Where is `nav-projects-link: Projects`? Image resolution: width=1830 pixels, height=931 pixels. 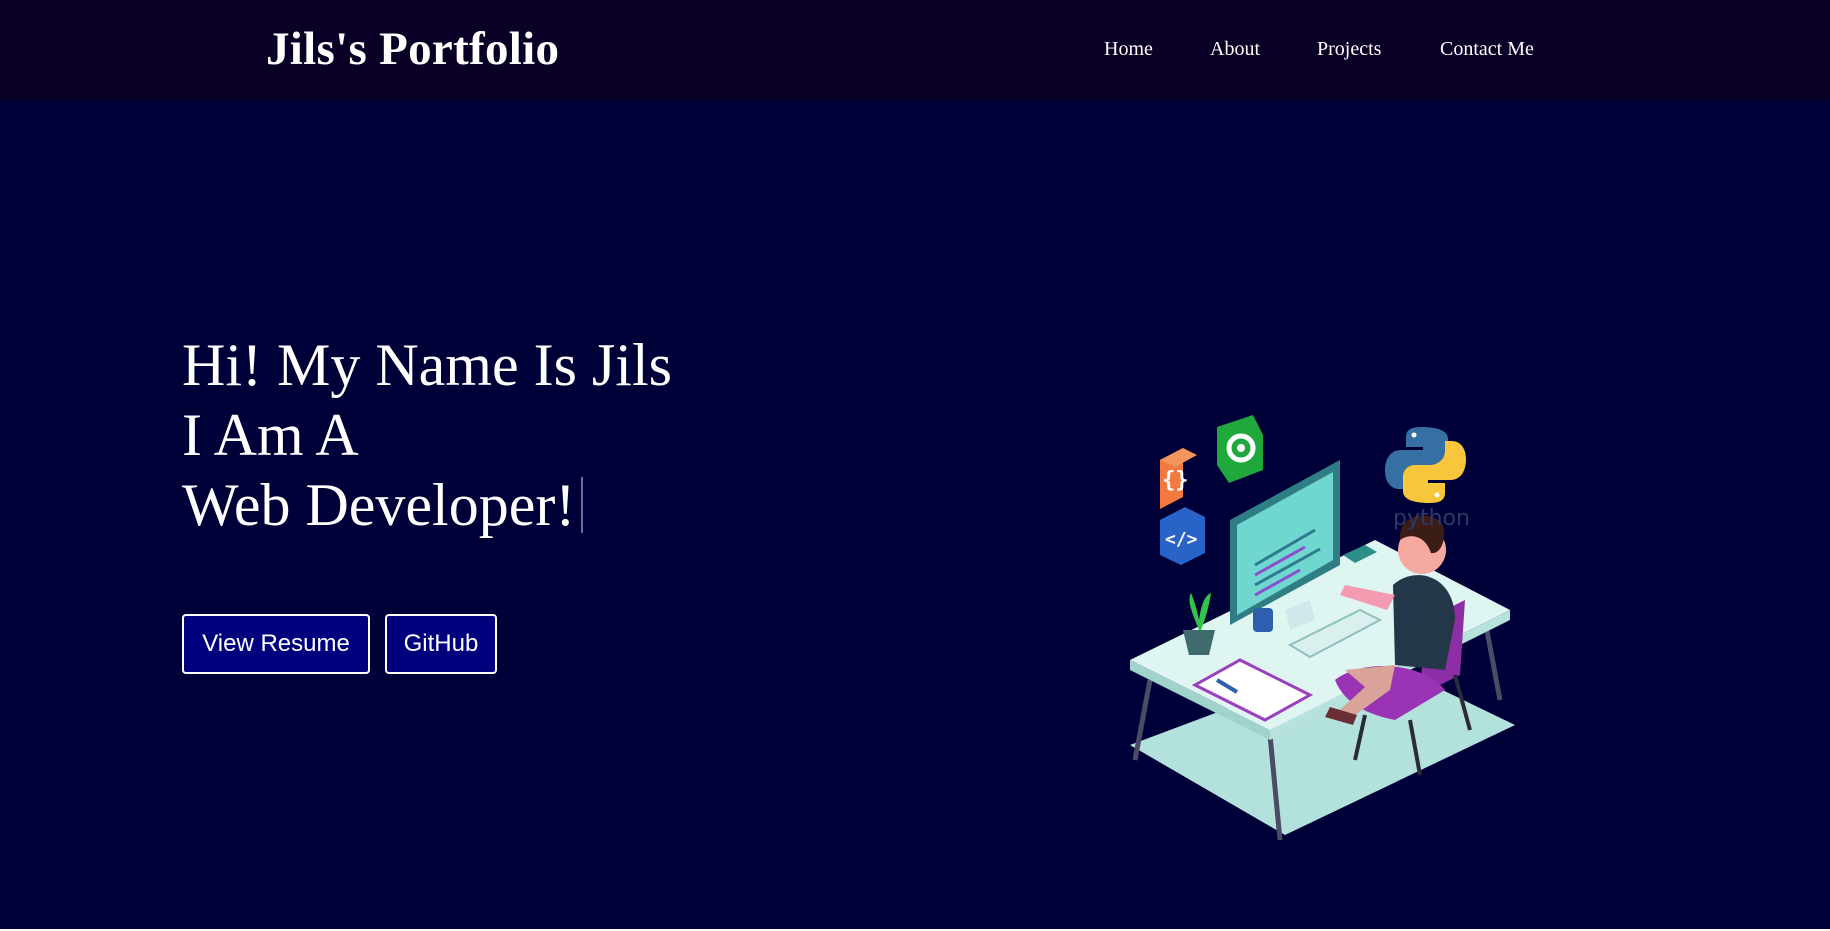 nav-projects-link: Projects is located at coordinates (1349, 49).